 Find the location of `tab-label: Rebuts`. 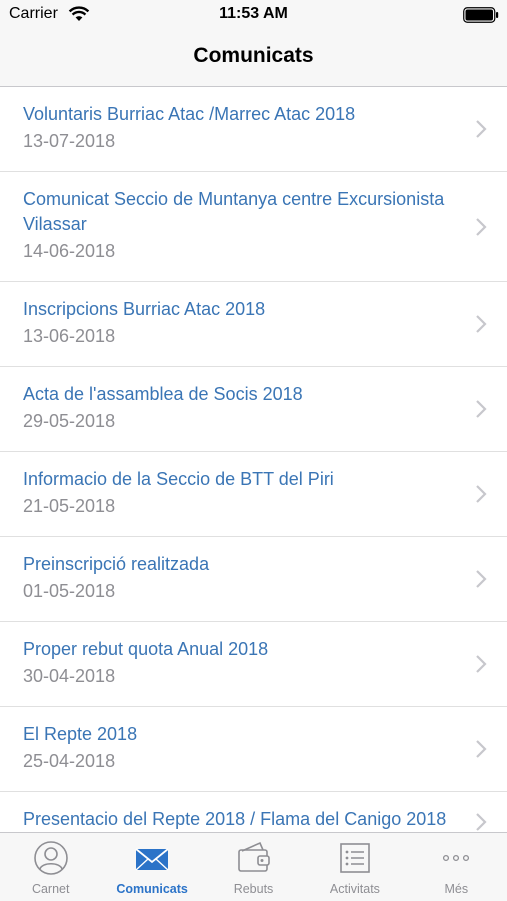

tab-label: Rebuts is located at coordinates (253, 889).